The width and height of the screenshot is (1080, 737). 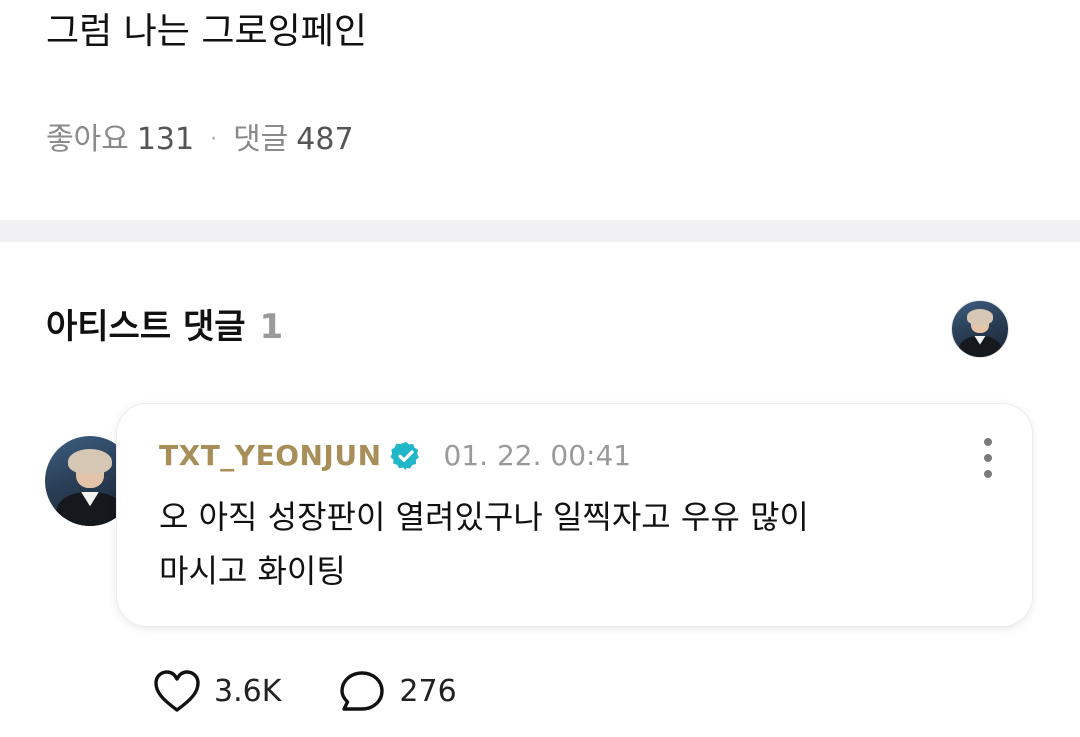 I want to click on comment-body: 오 아직 성장판이 열려있구나 일찍자고 우유 많이 마시고 화이팅, so click(x=559, y=544).